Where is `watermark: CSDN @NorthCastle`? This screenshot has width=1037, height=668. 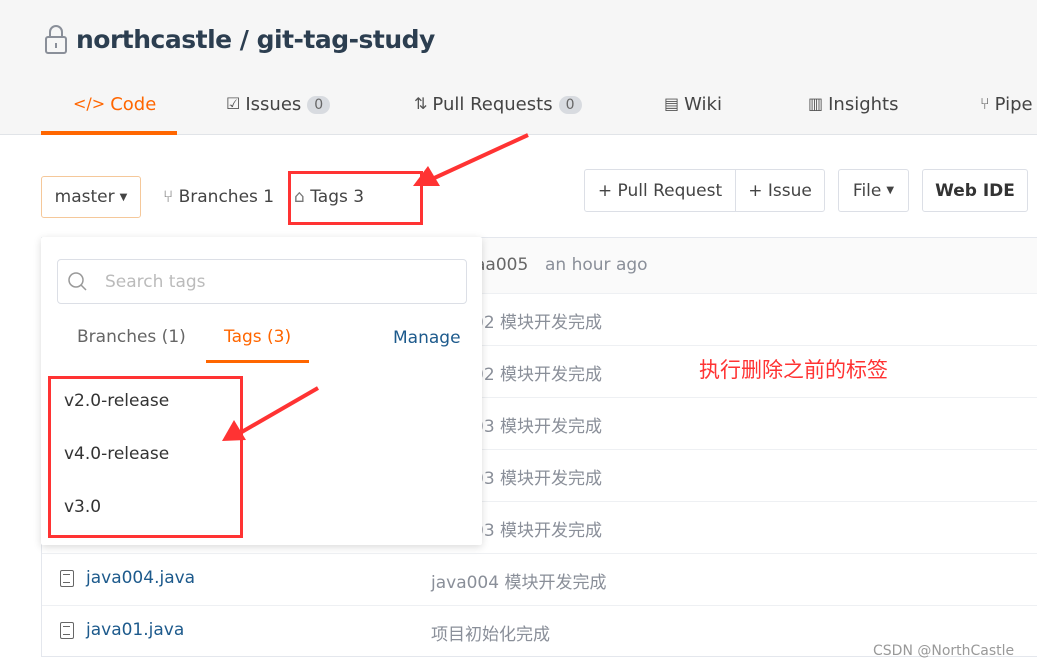 watermark: CSDN @NorthCastle is located at coordinates (944, 651).